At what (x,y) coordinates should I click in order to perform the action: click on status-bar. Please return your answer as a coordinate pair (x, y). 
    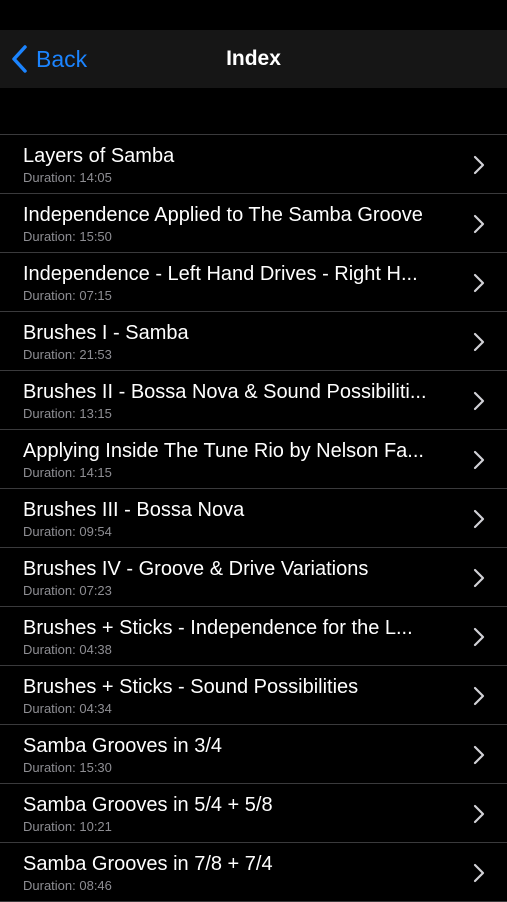
    Looking at the image, I should click on (253, 15).